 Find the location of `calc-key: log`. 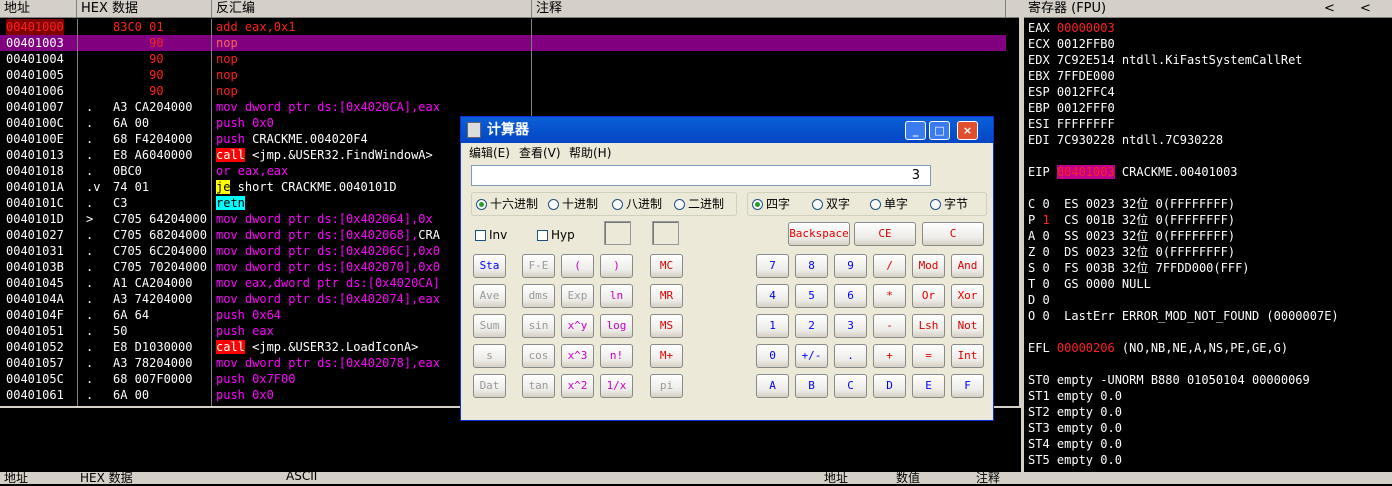

calc-key: log is located at coordinates (616, 326).